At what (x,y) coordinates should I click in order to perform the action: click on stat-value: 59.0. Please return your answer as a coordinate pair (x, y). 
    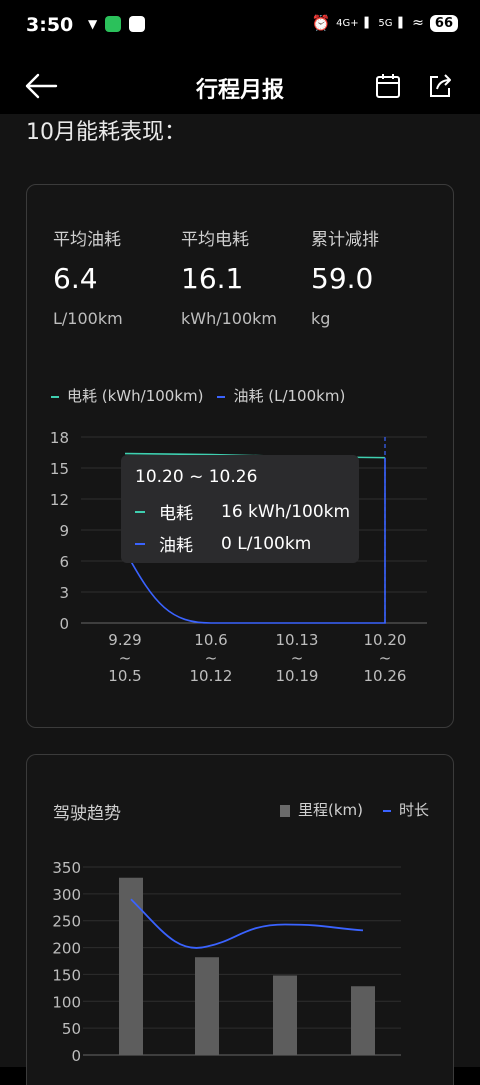
    Looking at the image, I should click on (342, 278).